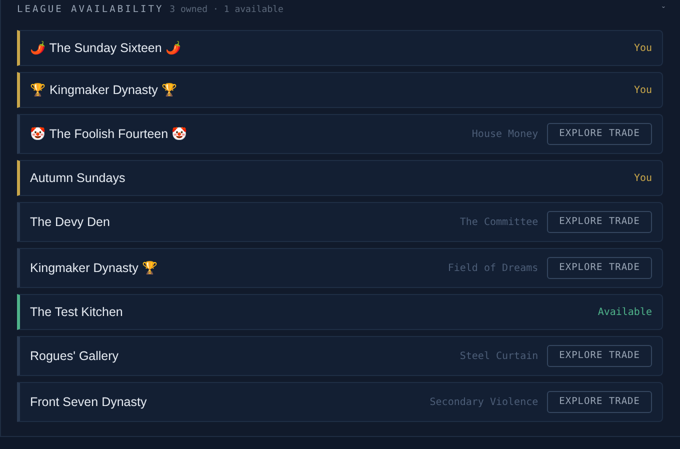  What do you see at coordinates (88, 402) in the screenshot?
I see `league-name: Front Seven Dynasty` at bounding box center [88, 402].